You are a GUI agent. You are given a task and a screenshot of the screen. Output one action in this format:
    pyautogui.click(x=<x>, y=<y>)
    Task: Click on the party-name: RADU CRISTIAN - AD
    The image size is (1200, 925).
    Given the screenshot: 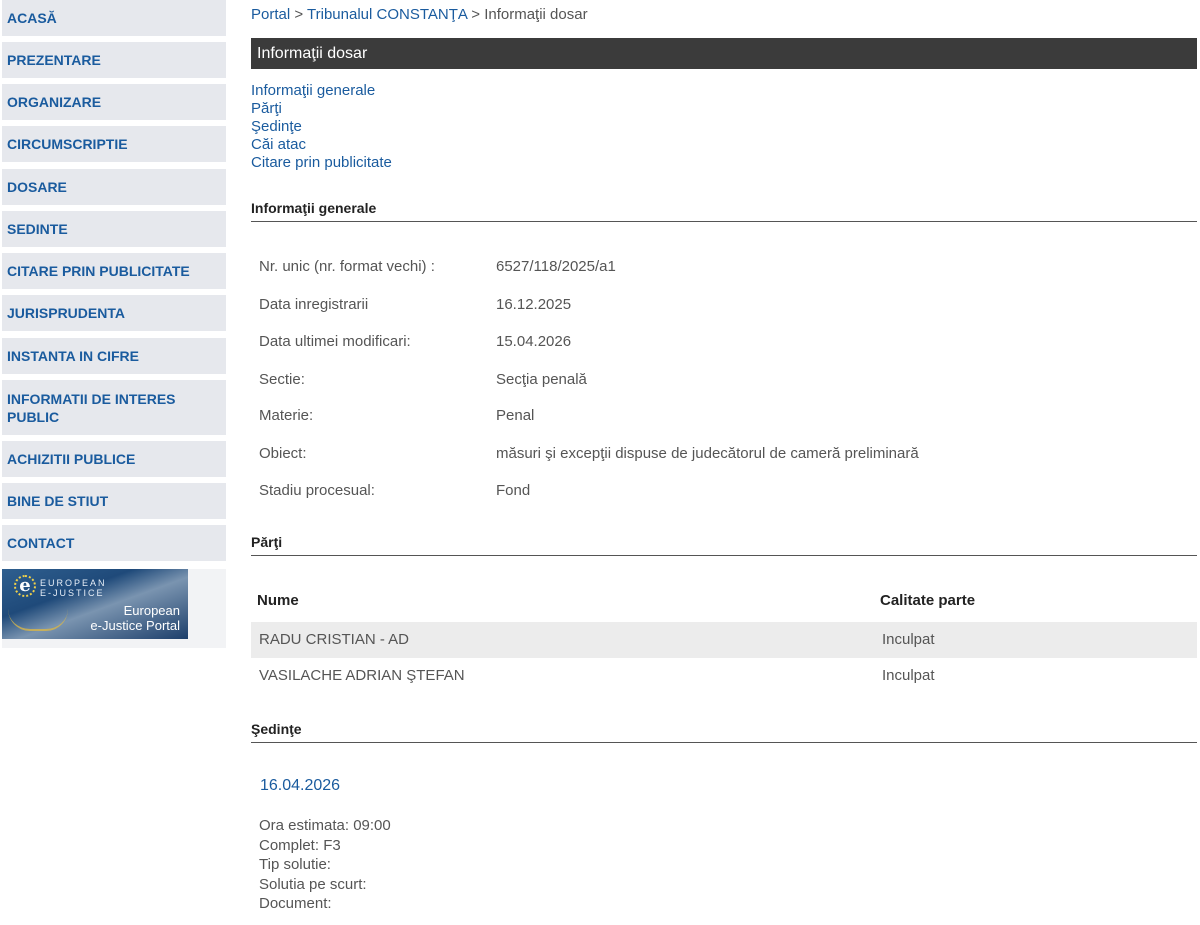 What is the action you would take?
    pyautogui.click(x=334, y=639)
    